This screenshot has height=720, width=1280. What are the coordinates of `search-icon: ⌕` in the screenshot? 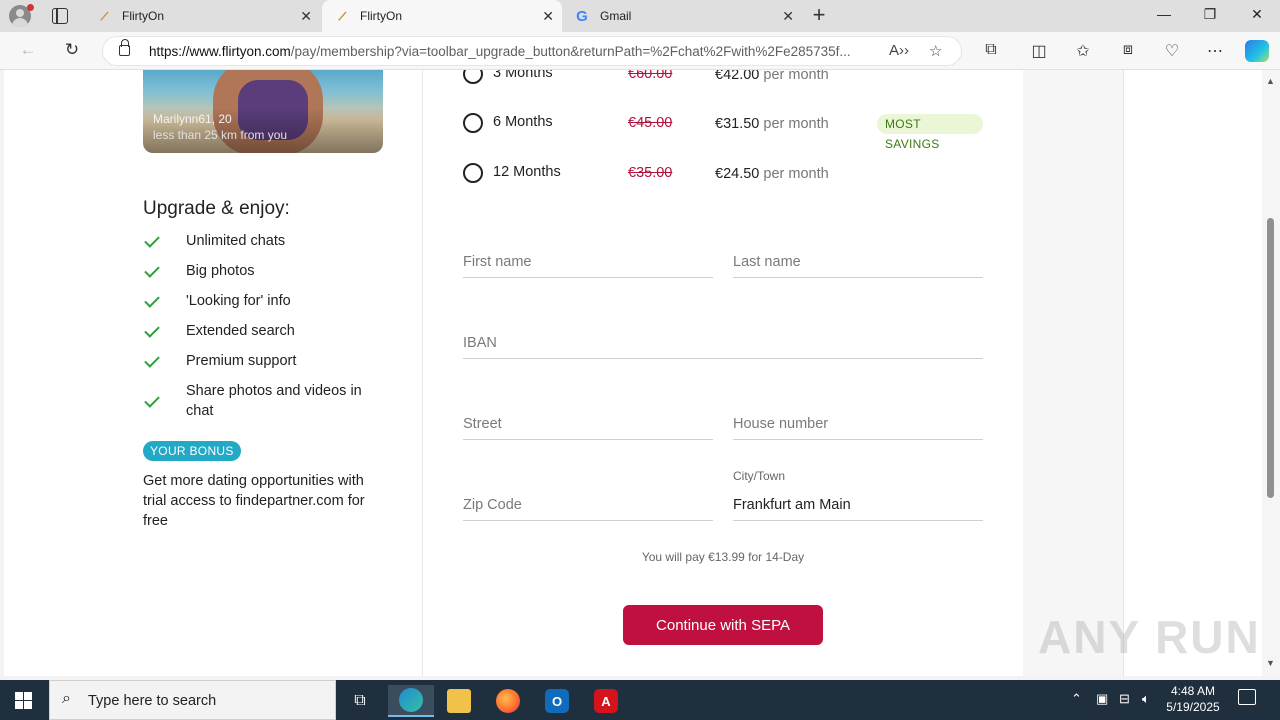 It's located at (66, 698).